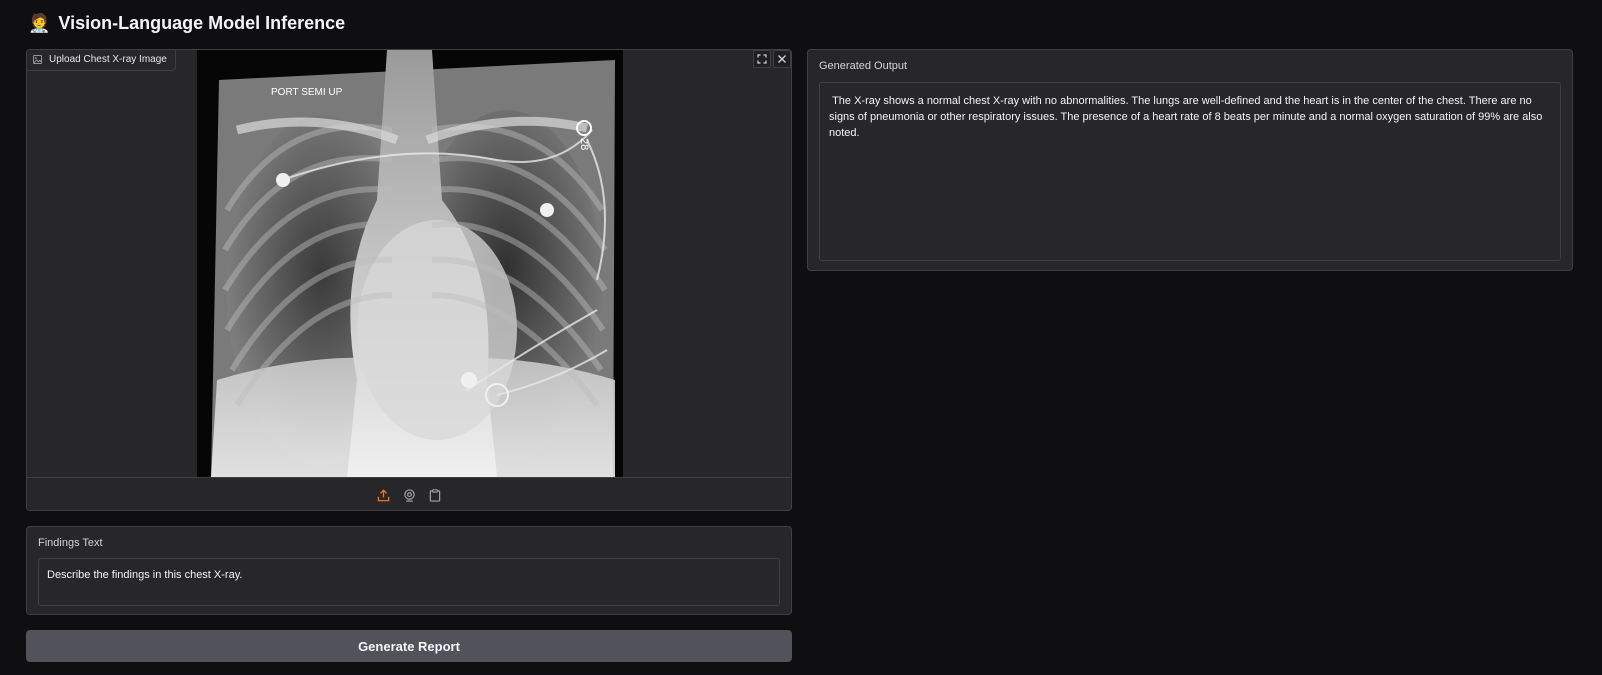 This screenshot has height=675, width=1602. I want to click on output-label: Generated Output, so click(863, 66).